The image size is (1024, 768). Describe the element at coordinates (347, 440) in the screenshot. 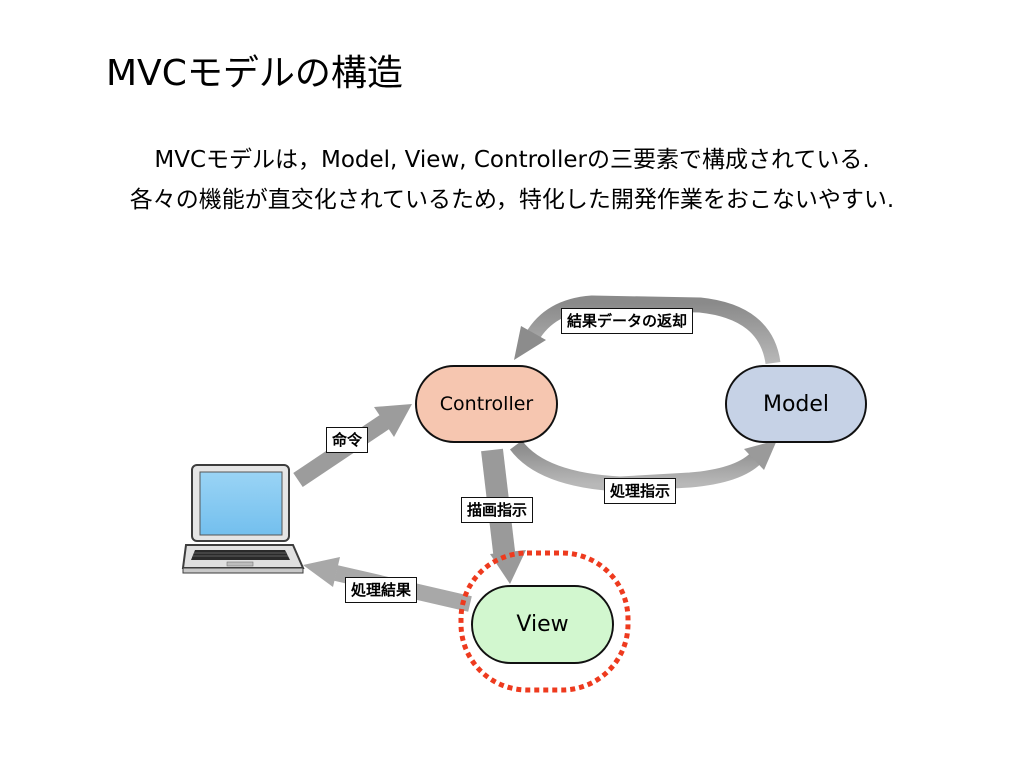

I see `label-command: 命令` at that location.